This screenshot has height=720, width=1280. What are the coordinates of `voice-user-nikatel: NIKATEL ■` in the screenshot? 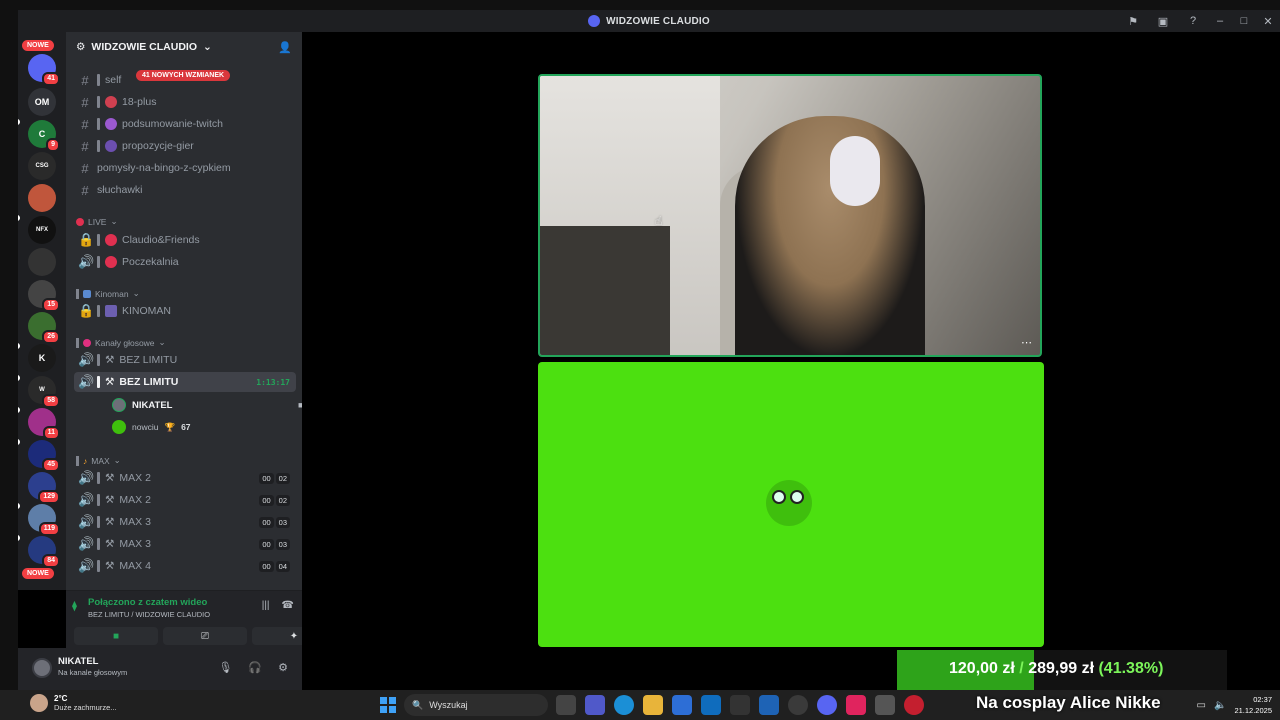 It's located at (207, 405).